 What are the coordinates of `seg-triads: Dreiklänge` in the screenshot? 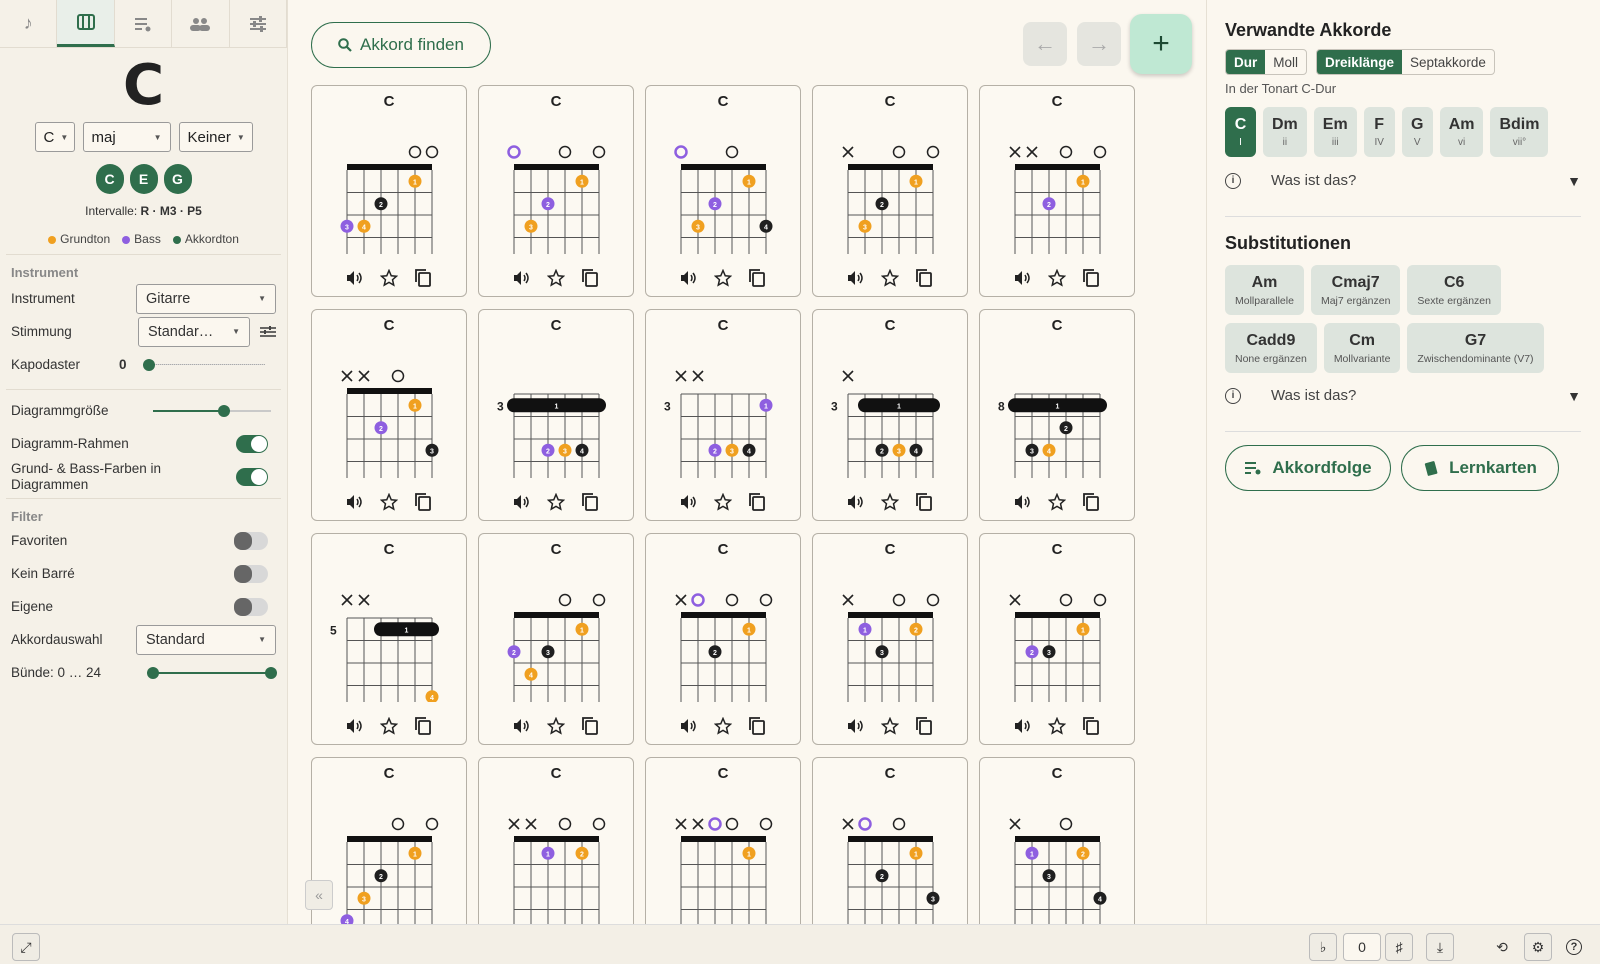 It's located at (1360, 62).